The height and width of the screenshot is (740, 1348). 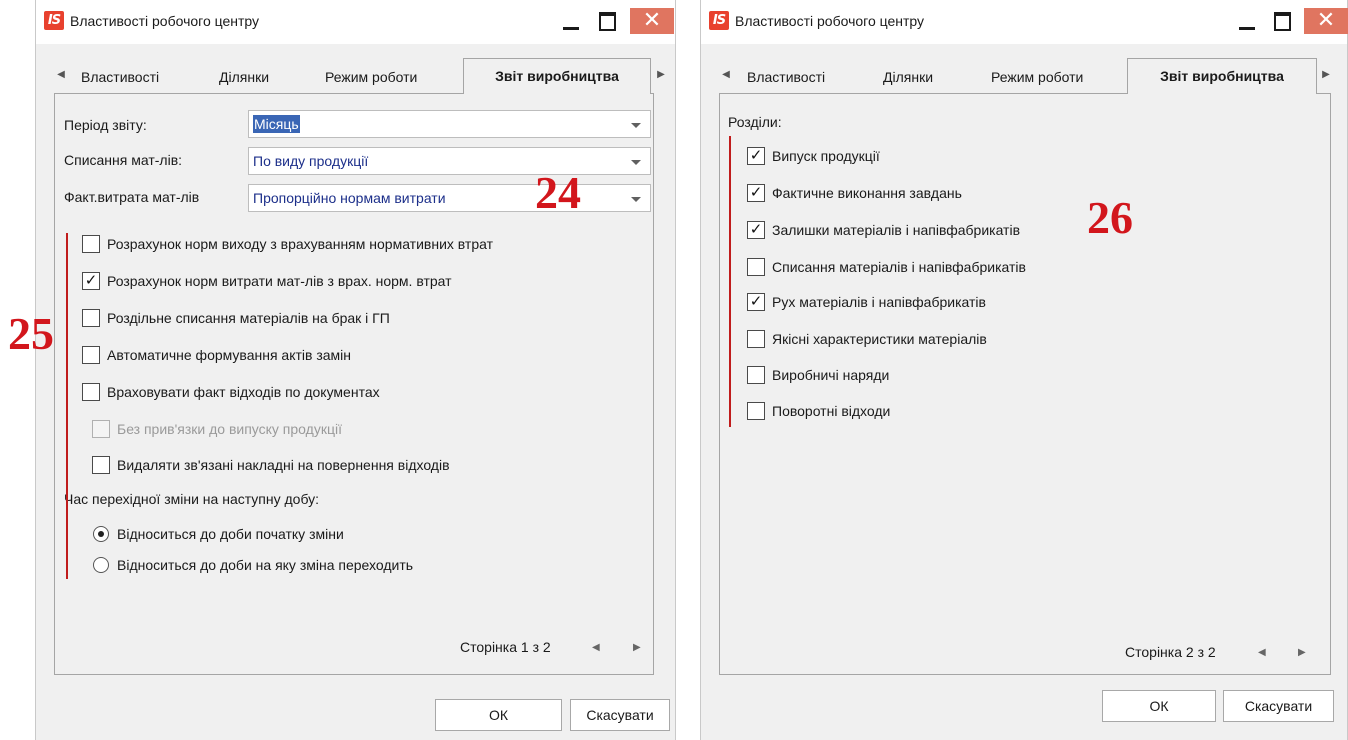 I want to click on checkbox-output-norms, so click(x=91, y=244).